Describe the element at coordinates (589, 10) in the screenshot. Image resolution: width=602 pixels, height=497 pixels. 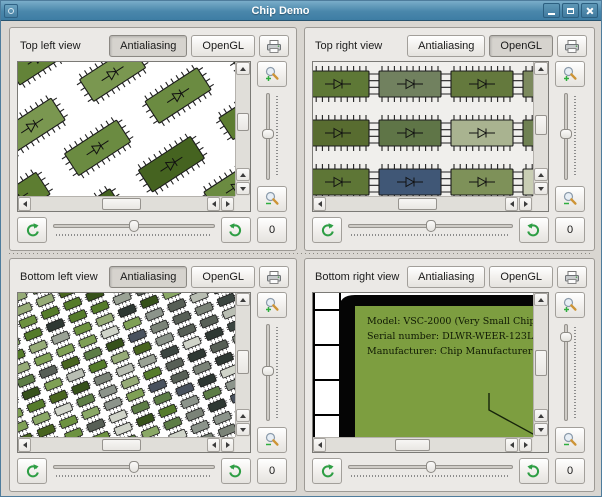
I see `close-button` at that location.